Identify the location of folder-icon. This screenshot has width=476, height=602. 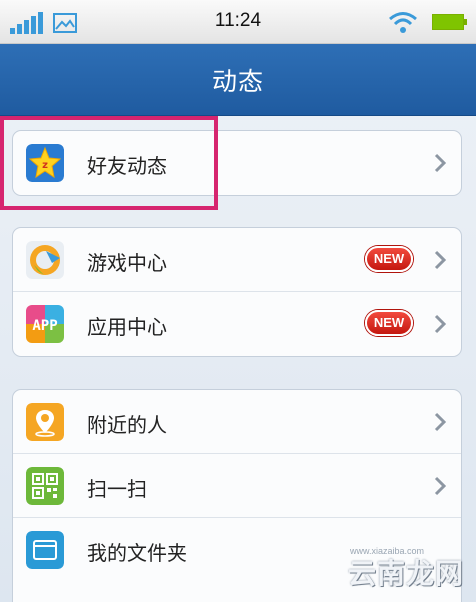
(45, 550).